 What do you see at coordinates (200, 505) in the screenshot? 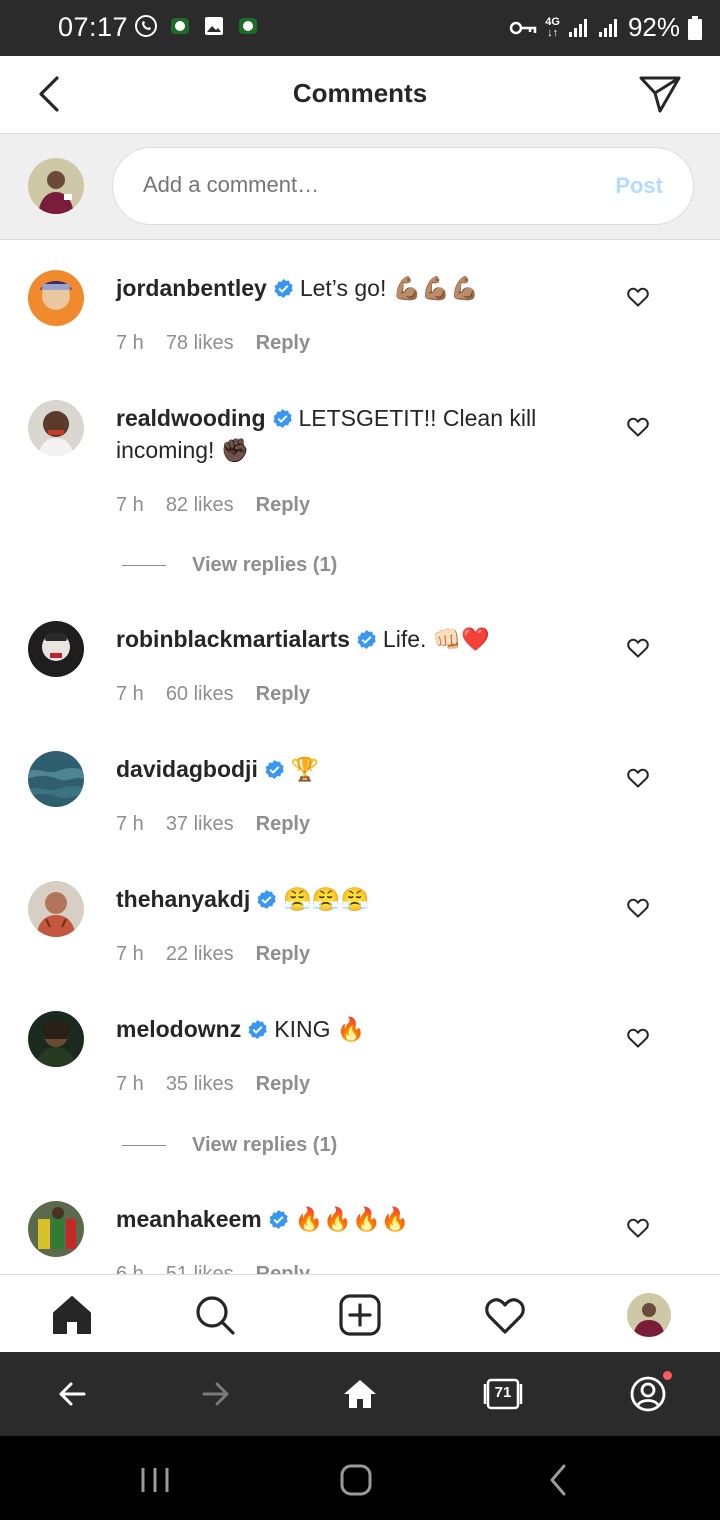
I see `like-count: 82 likes` at bounding box center [200, 505].